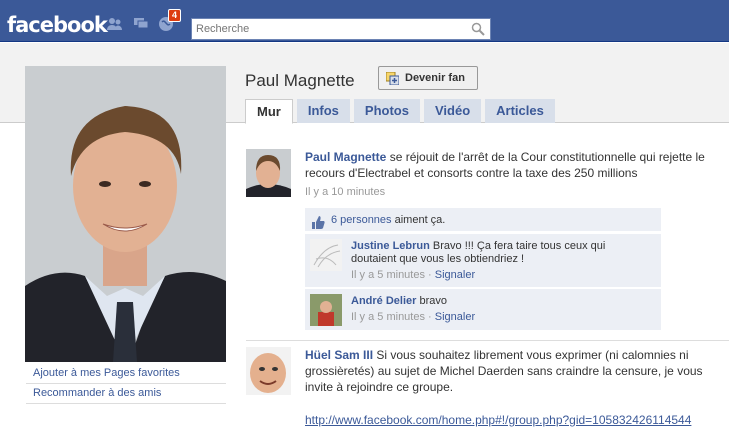  Describe the element at coordinates (345, 157) in the screenshot. I see `post-author: Paul Magnette` at that location.